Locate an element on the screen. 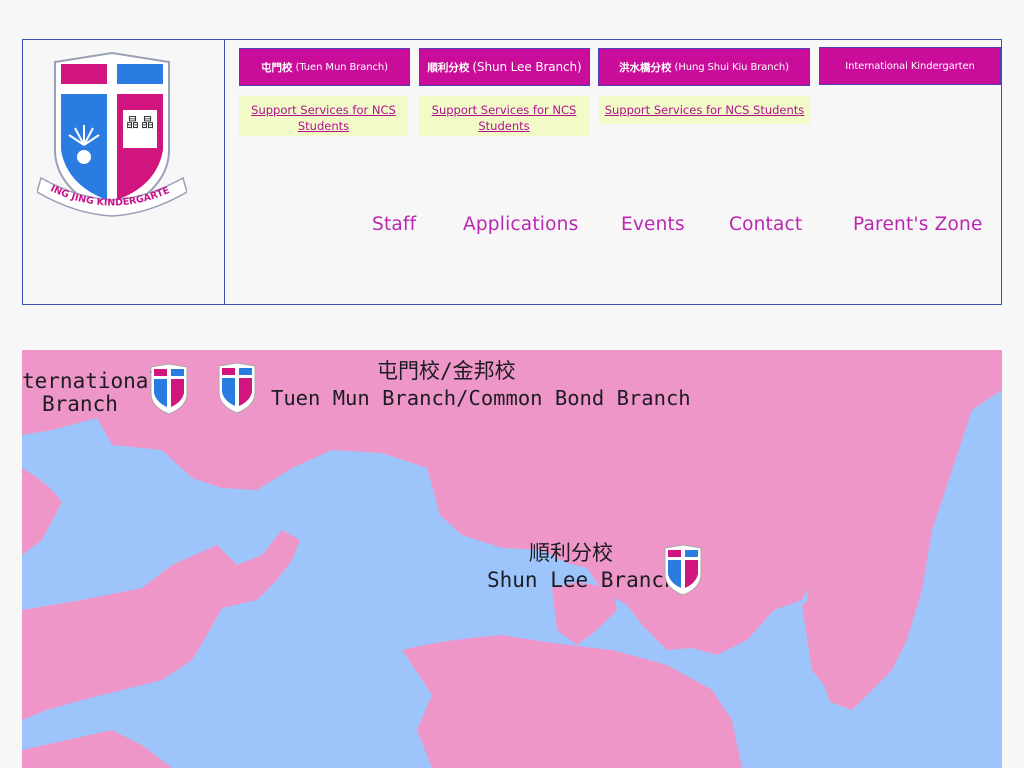  map-label-tuen-mun-en: Tuen Mun Branch/Common Bond Branch is located at coordinates (481, 398).